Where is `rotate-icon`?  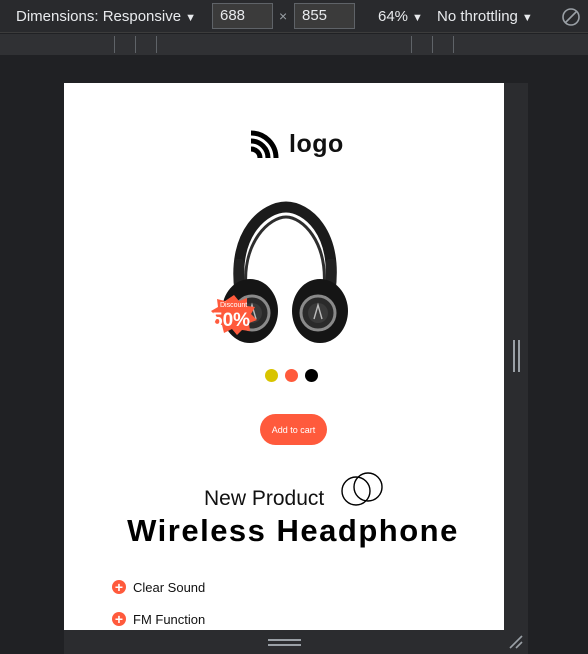 rotate-icon is located at coordinates (571, 17).